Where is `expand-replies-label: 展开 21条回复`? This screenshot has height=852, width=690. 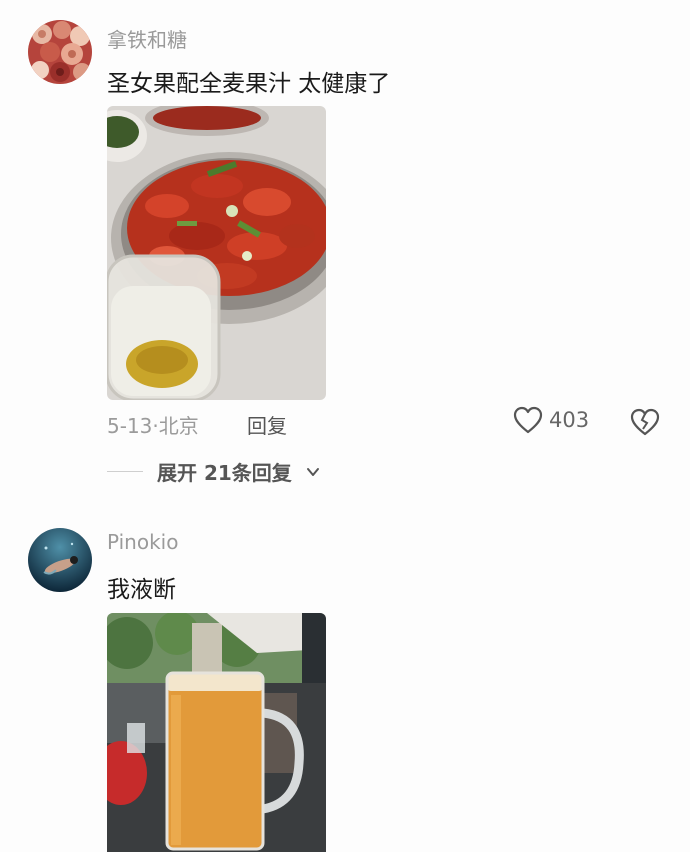
expand-replies-label: 展开 21条回复 is located at coordinates (224, 473).